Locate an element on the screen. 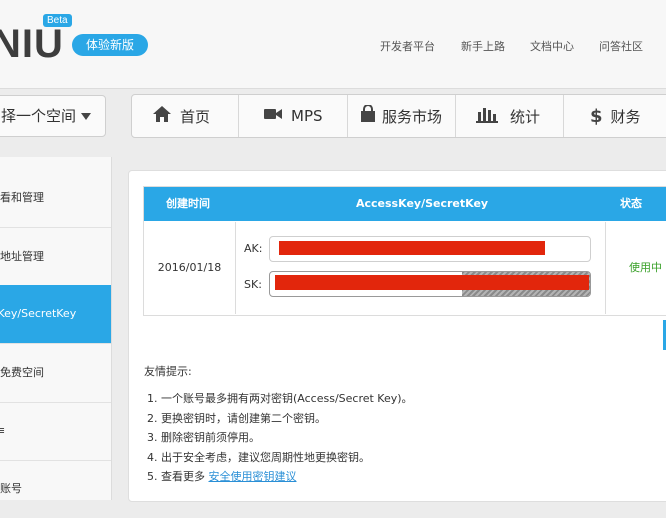  sidebar-item-address-manage: 地址管理 is located at coordinates (55, 257).